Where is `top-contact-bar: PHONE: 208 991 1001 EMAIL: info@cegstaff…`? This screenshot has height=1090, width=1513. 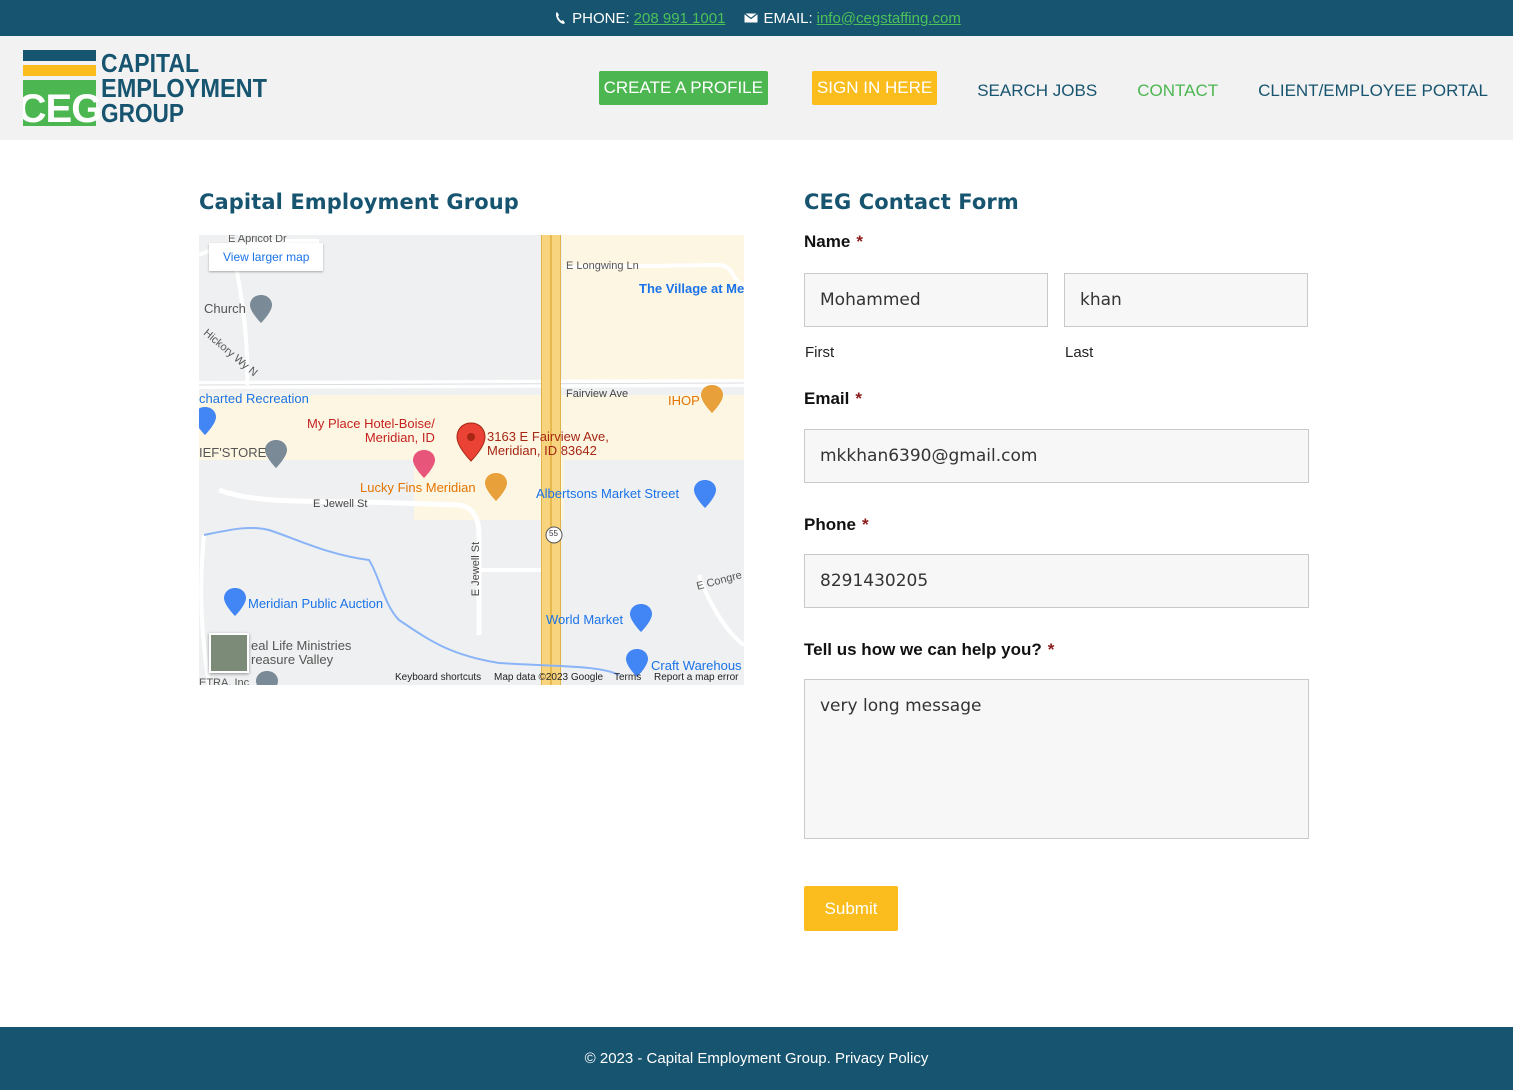
top-contact-bar: PHONE: 208 991 1001 EMAIL: info@cegstaff… is located at coordinates (756, 18).